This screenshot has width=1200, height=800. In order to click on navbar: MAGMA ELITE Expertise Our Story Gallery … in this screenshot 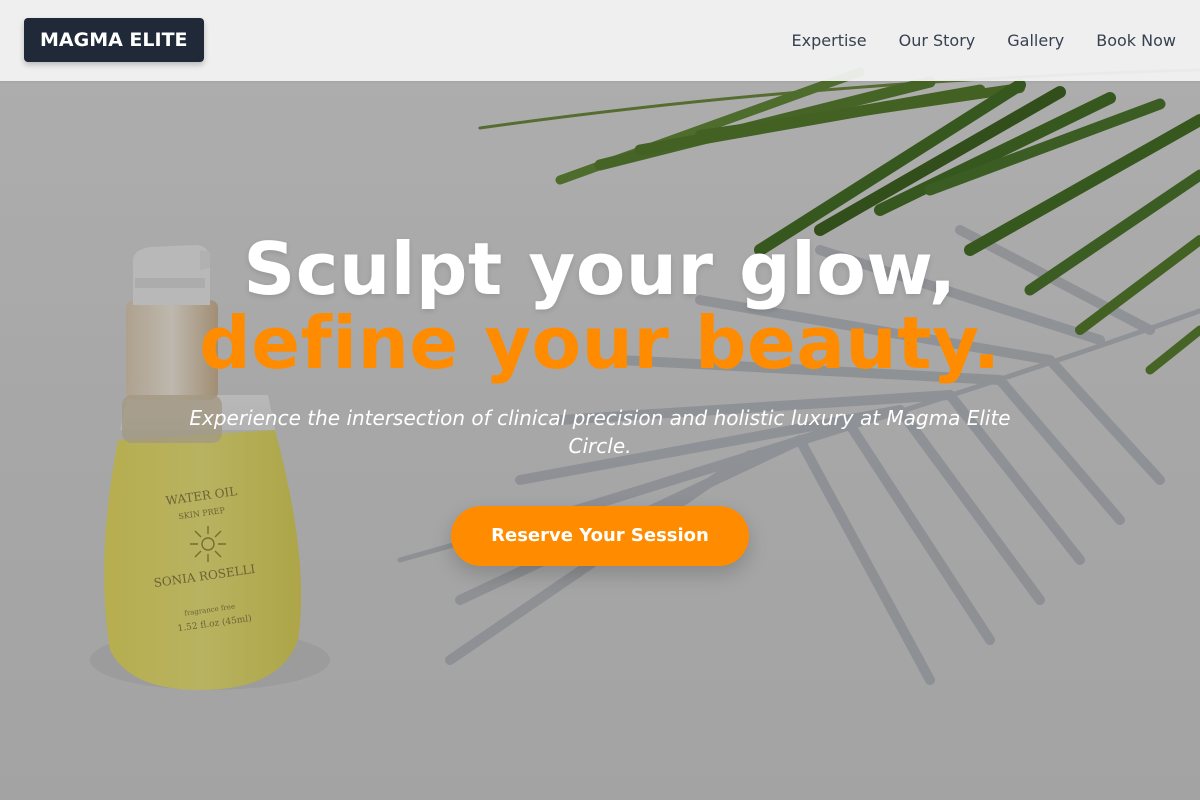, I will do `click(600, 40)`.